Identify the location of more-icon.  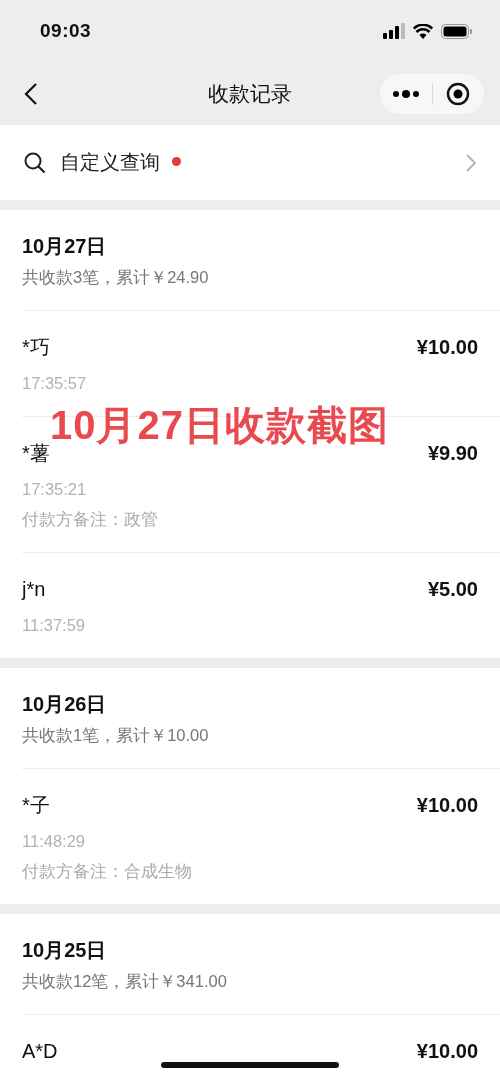
(405, 93).